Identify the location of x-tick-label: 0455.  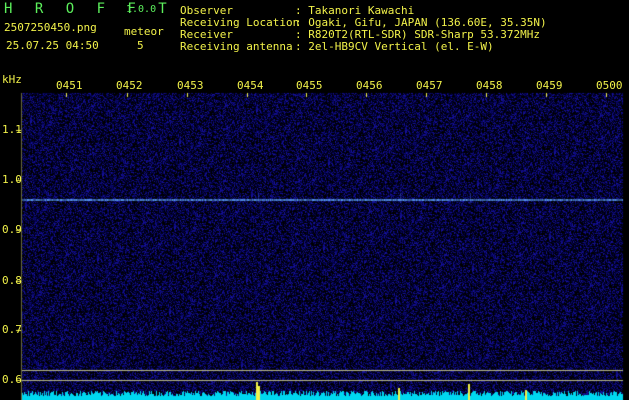
(309, 85).